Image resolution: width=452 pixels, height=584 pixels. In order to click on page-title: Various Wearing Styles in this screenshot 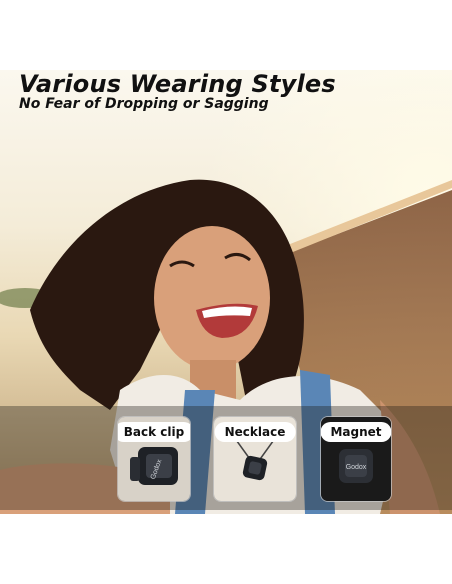, I will do `click(177, 84)`.